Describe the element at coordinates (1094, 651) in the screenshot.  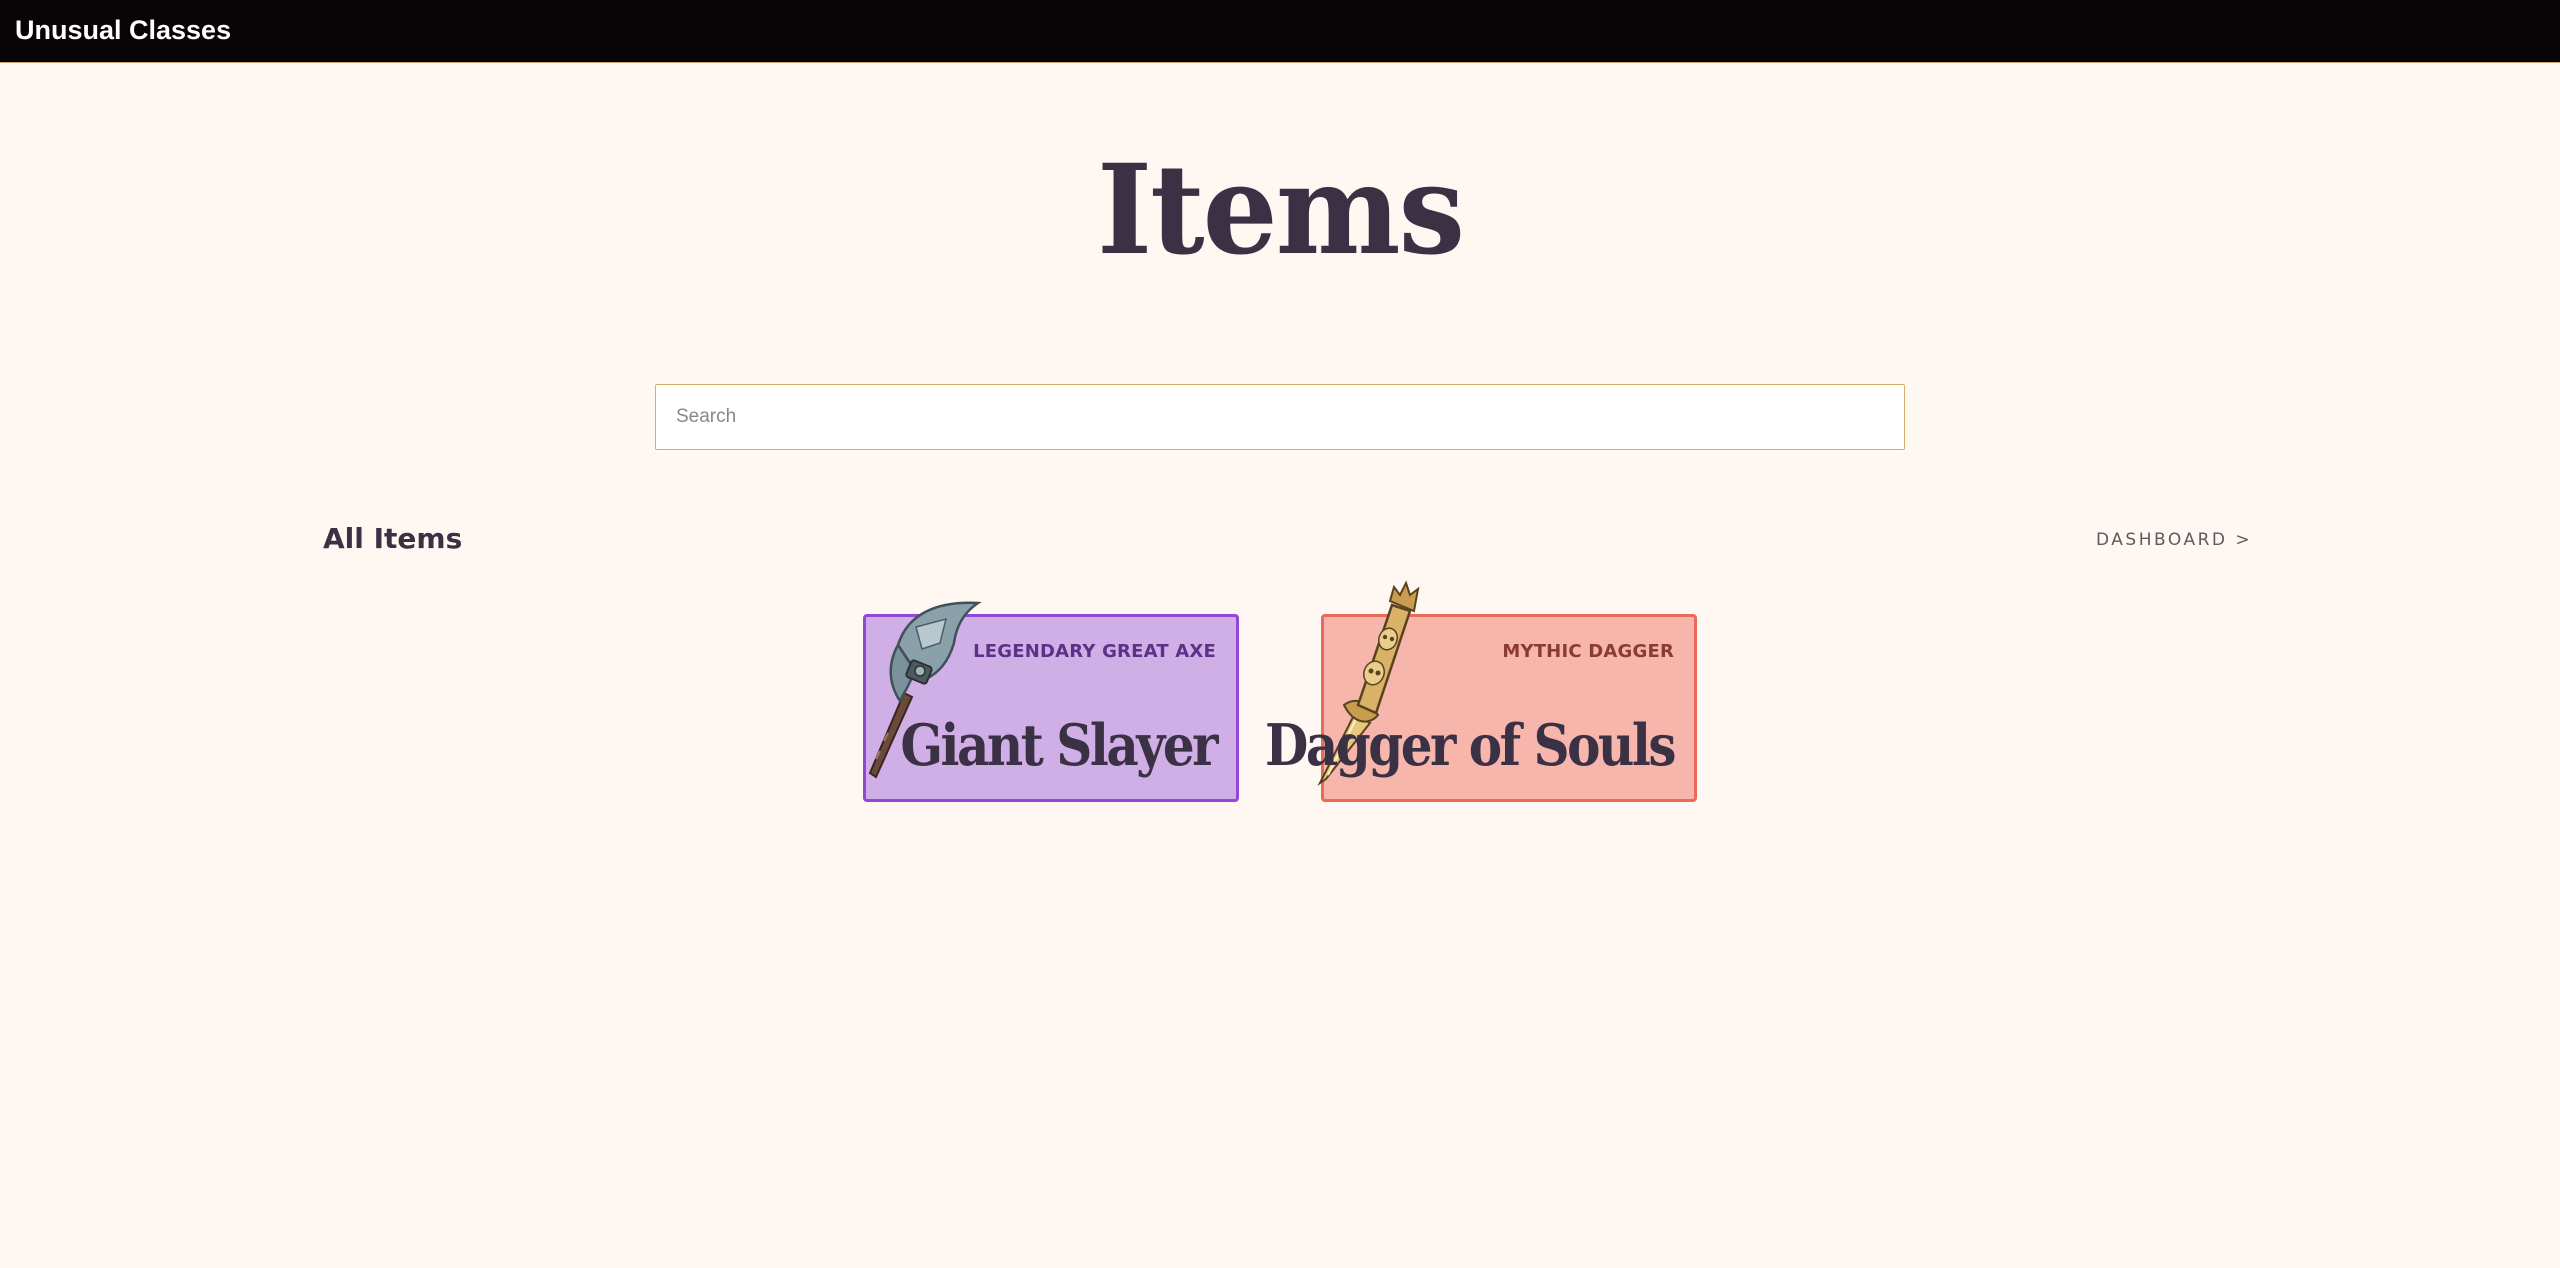
I see `item-type-label: LEGENDARY GREAT AXE` at that location.